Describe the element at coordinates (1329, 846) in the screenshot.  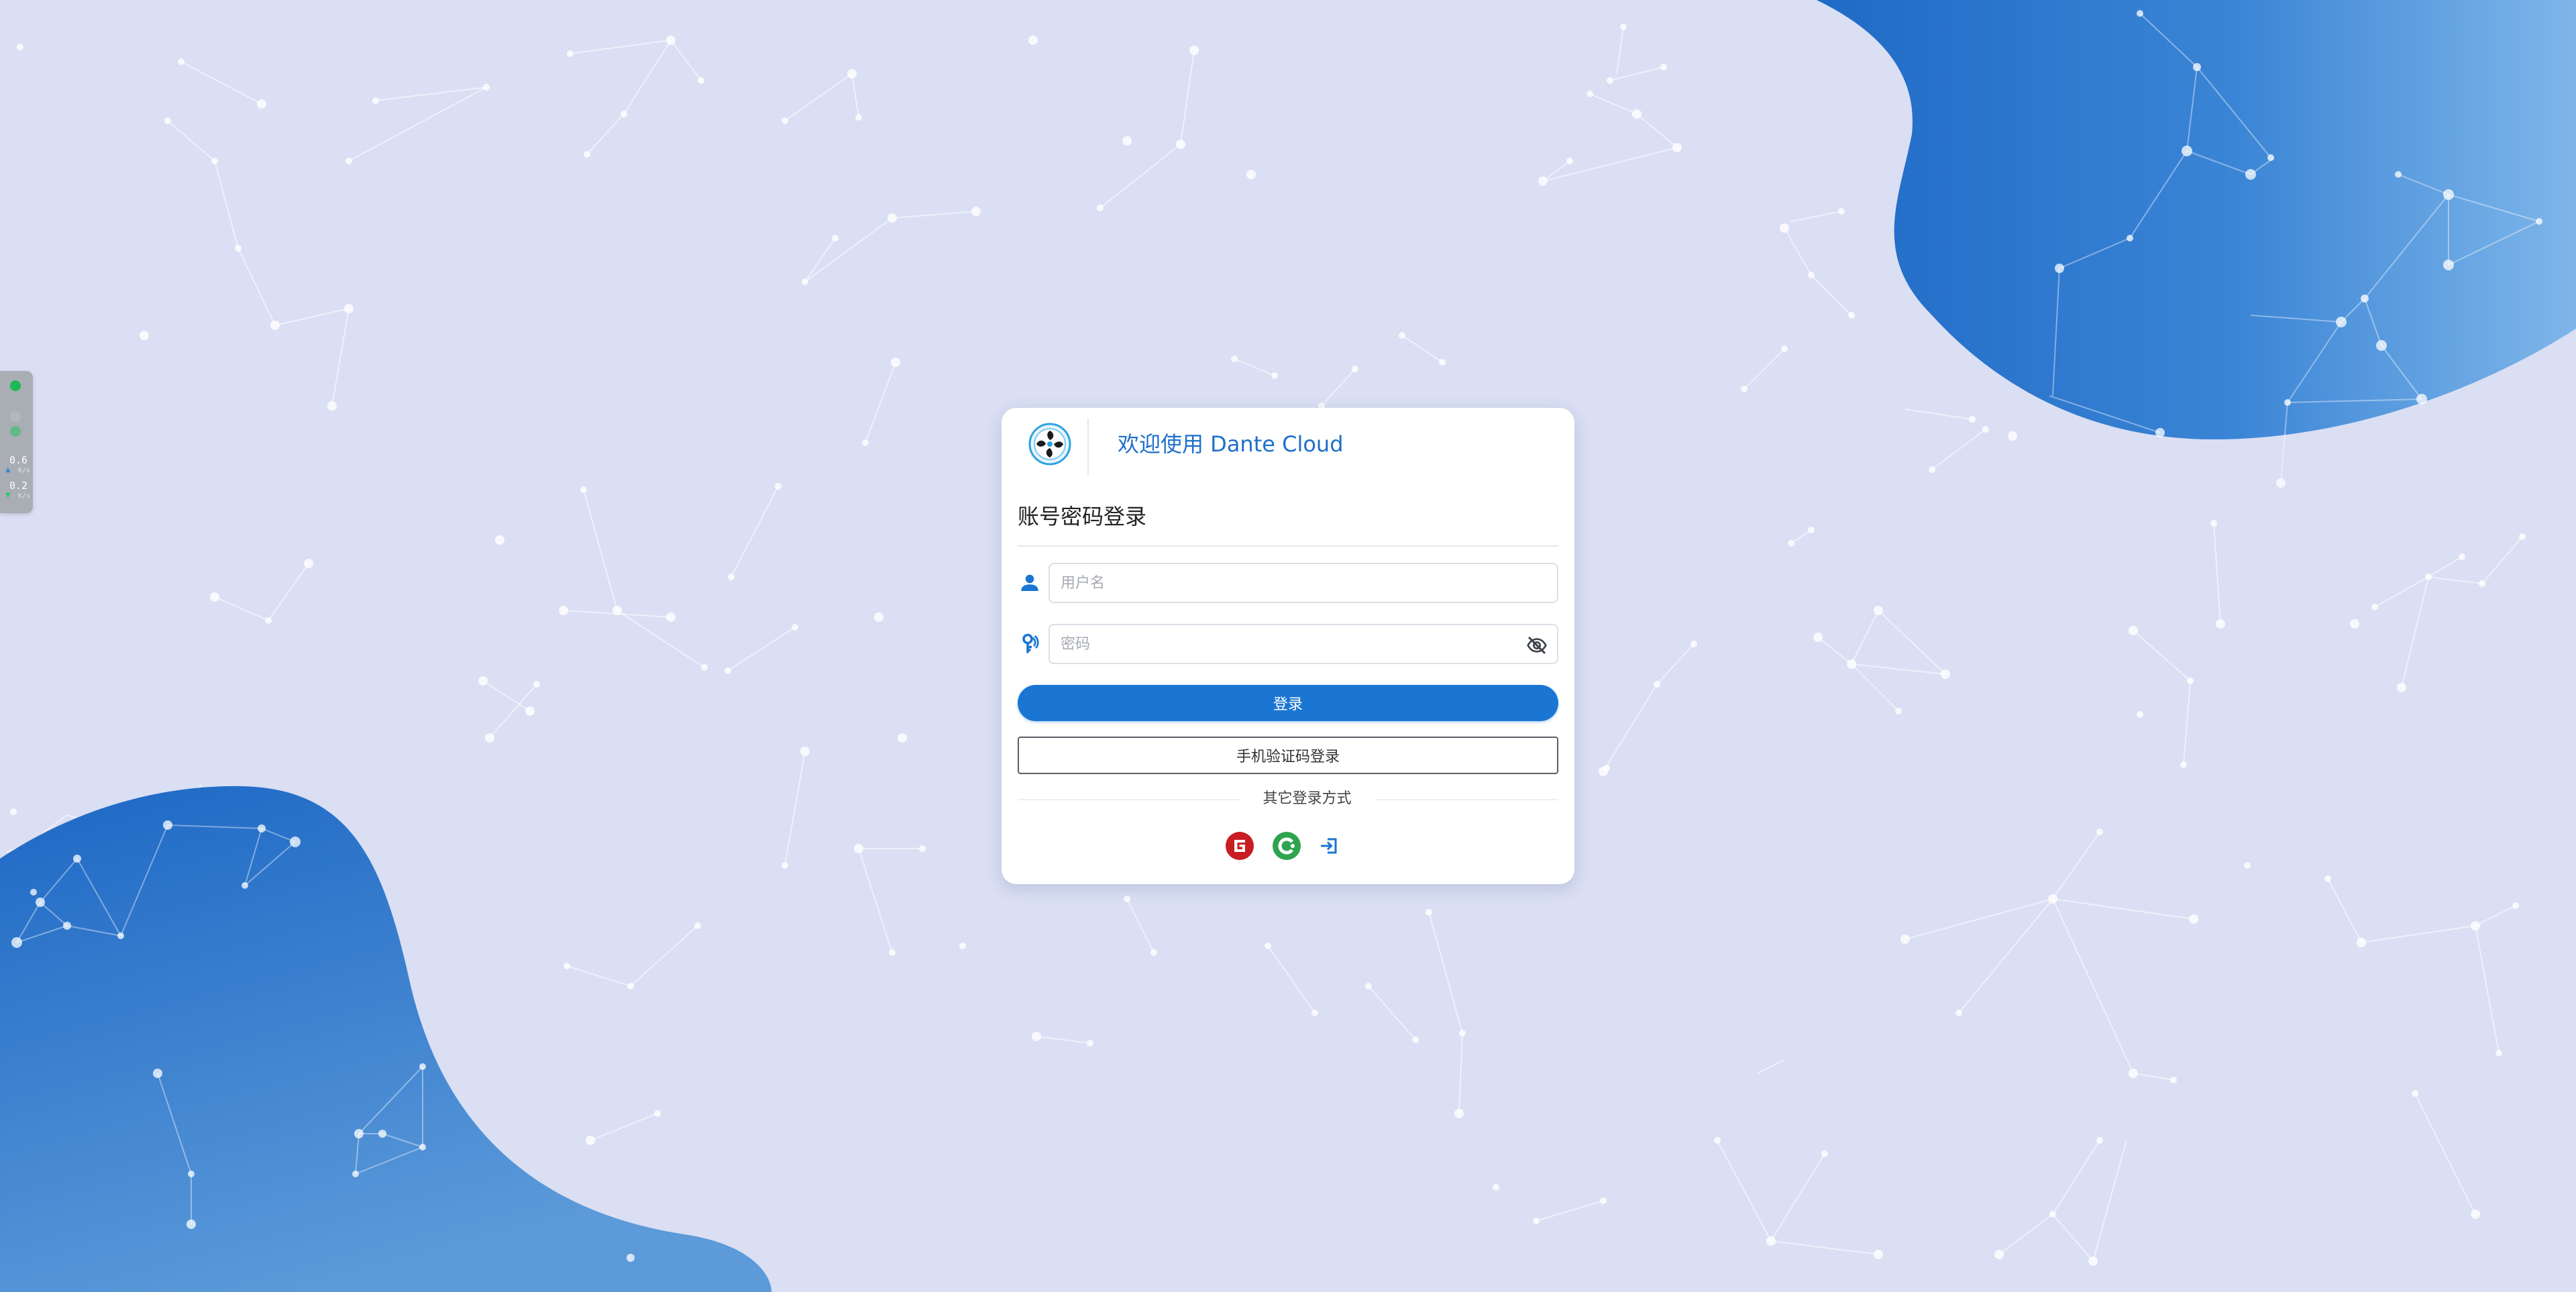
I see `login-arrow-icon` at that location.